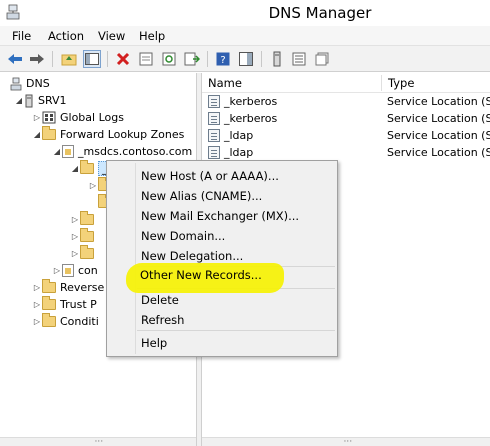 This screenshot has height=446, width=490. What do you see at coordinates (92, 117) in the screenshot?
I see `tree-label-global-logs: Global Logs` at bounding box center [92, 117].